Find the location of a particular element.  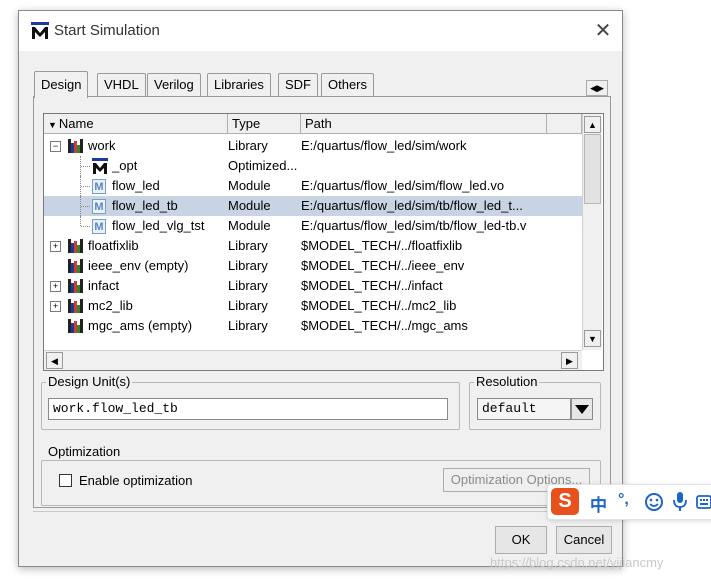

vertical-scrollbar: ▲ ▼ is located at coordinates (592, 232).